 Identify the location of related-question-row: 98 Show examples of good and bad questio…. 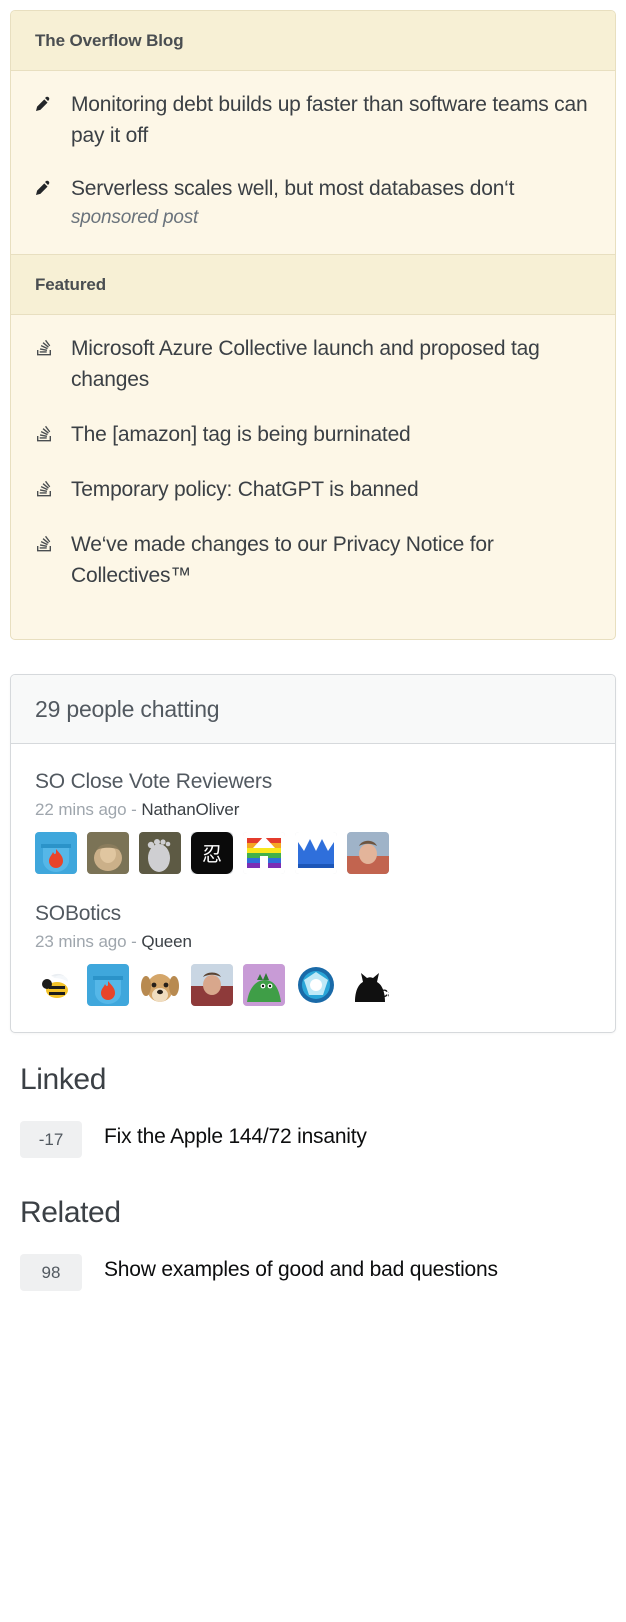
(313, 1272).